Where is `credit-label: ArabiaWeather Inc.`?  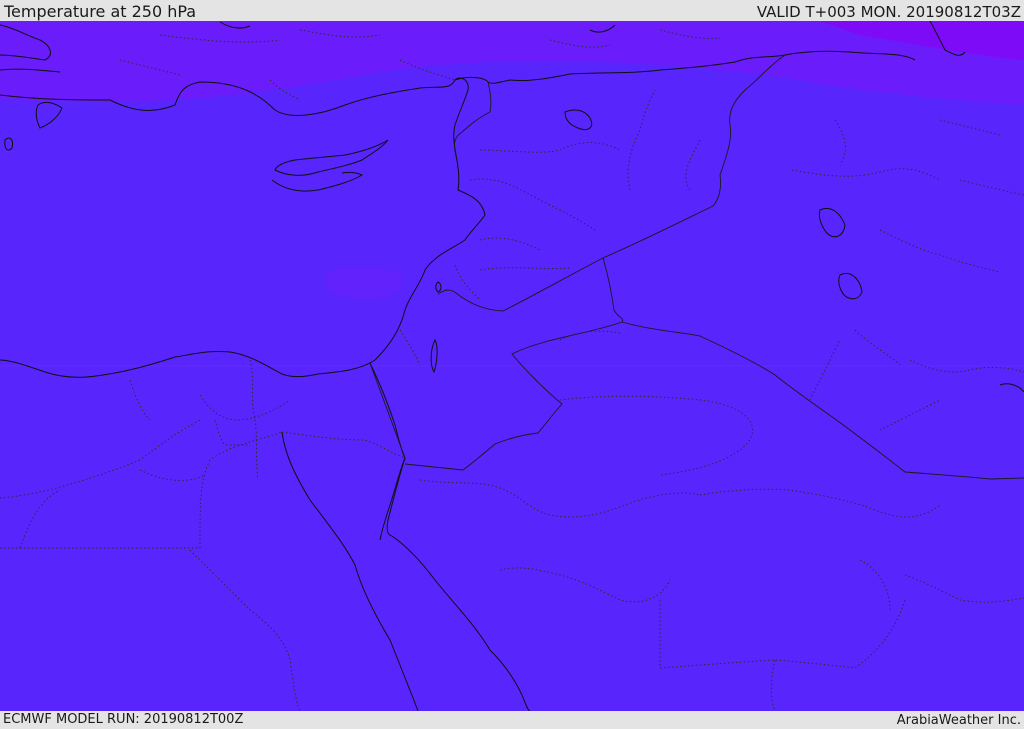
credit-label: ArabiaWeather Inc. is located at coordinates (958, 720).